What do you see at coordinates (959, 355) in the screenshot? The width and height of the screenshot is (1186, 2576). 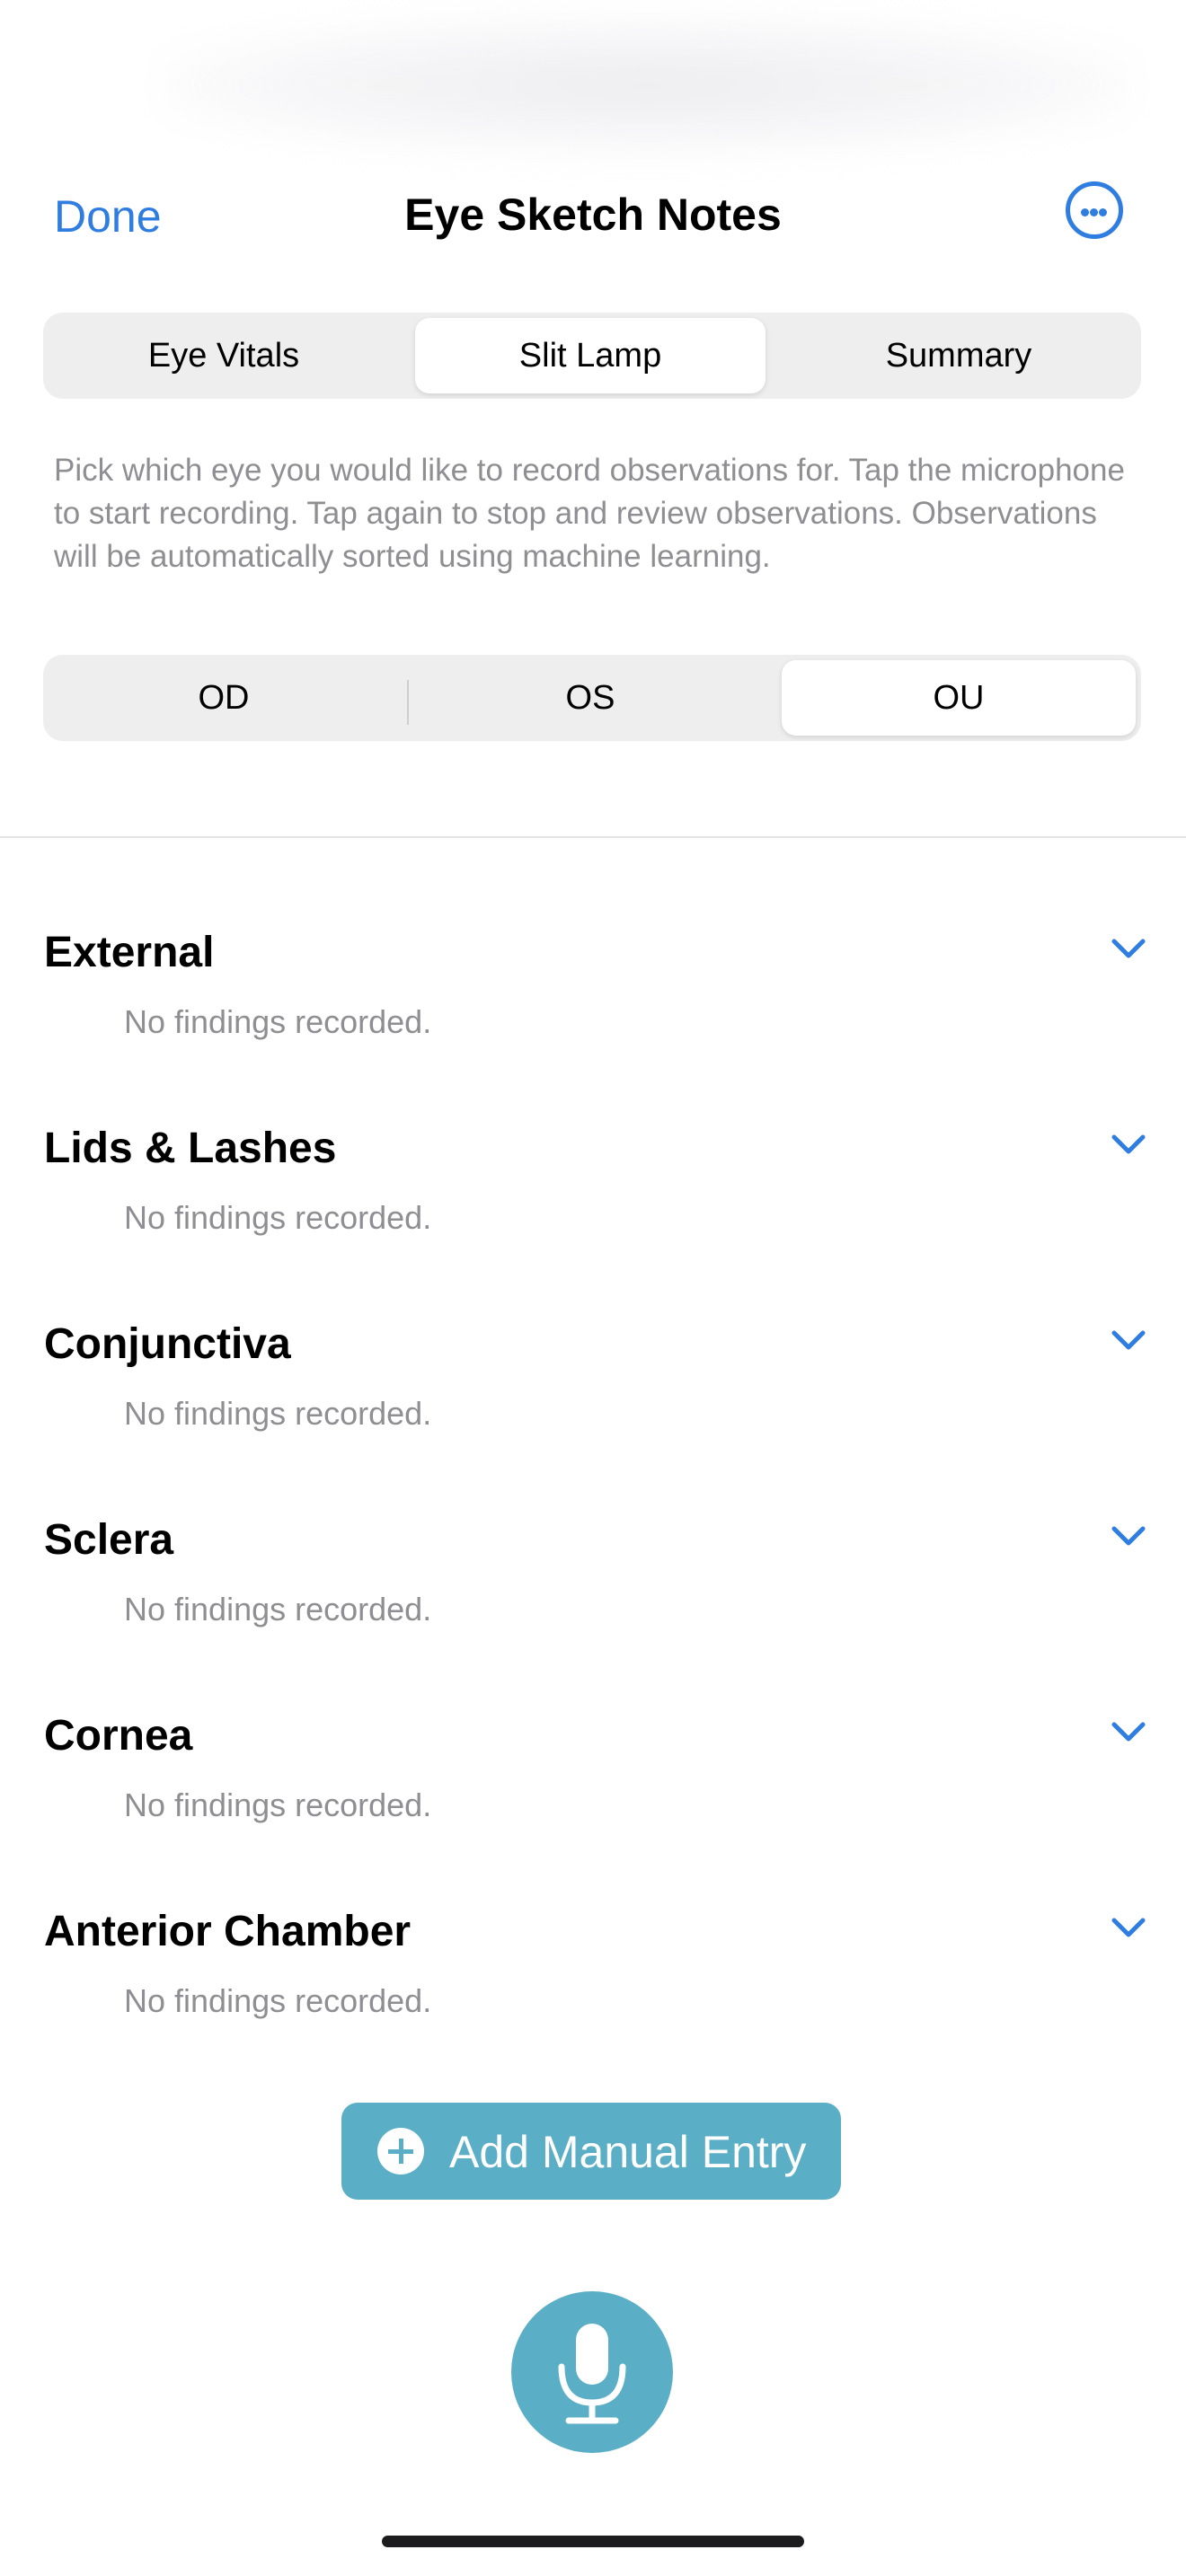 I see `tab-summary: Summary` at bounding box center [959, 355].